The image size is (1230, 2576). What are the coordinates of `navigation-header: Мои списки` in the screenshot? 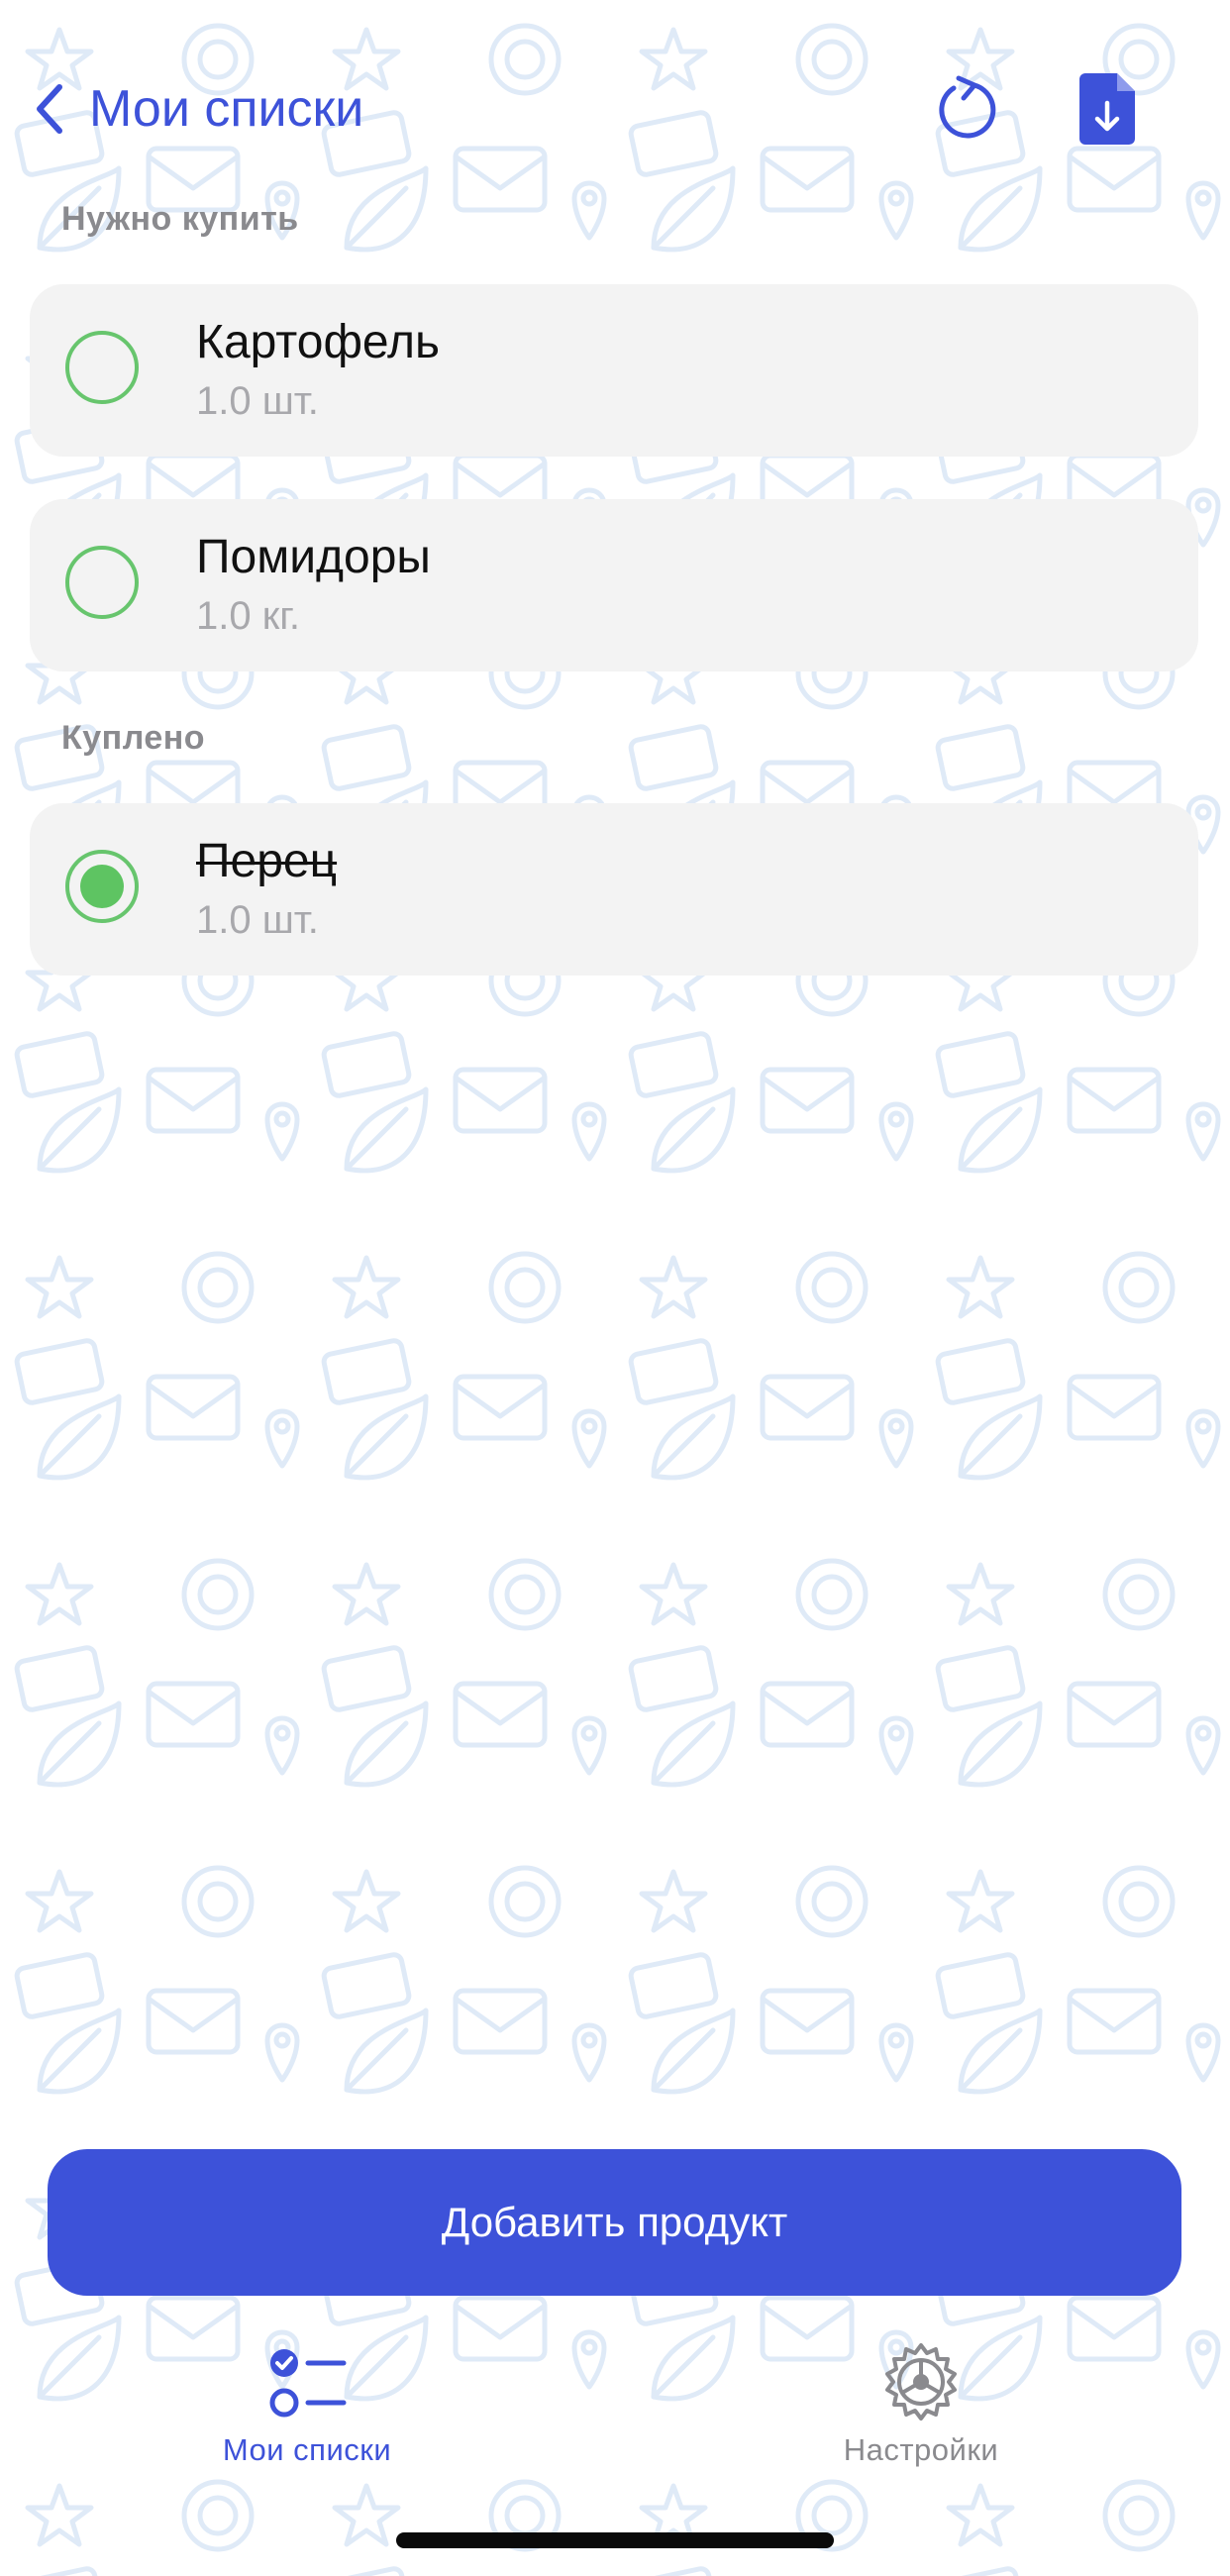 It's located at (615, 108).